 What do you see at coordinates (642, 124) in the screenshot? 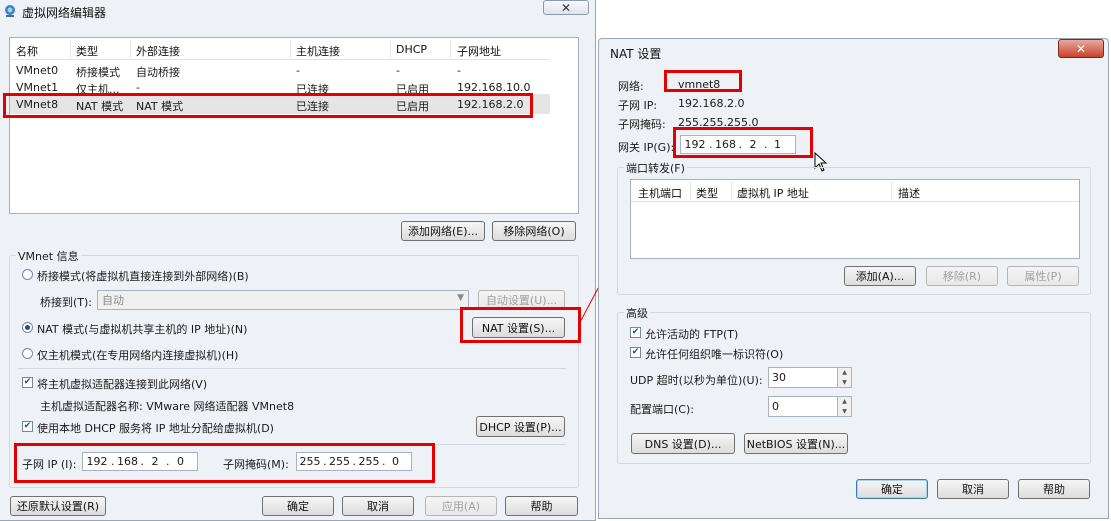
I see `nat-subnet-mask-label: 子网掩码:` at bounding box center [642, 124].